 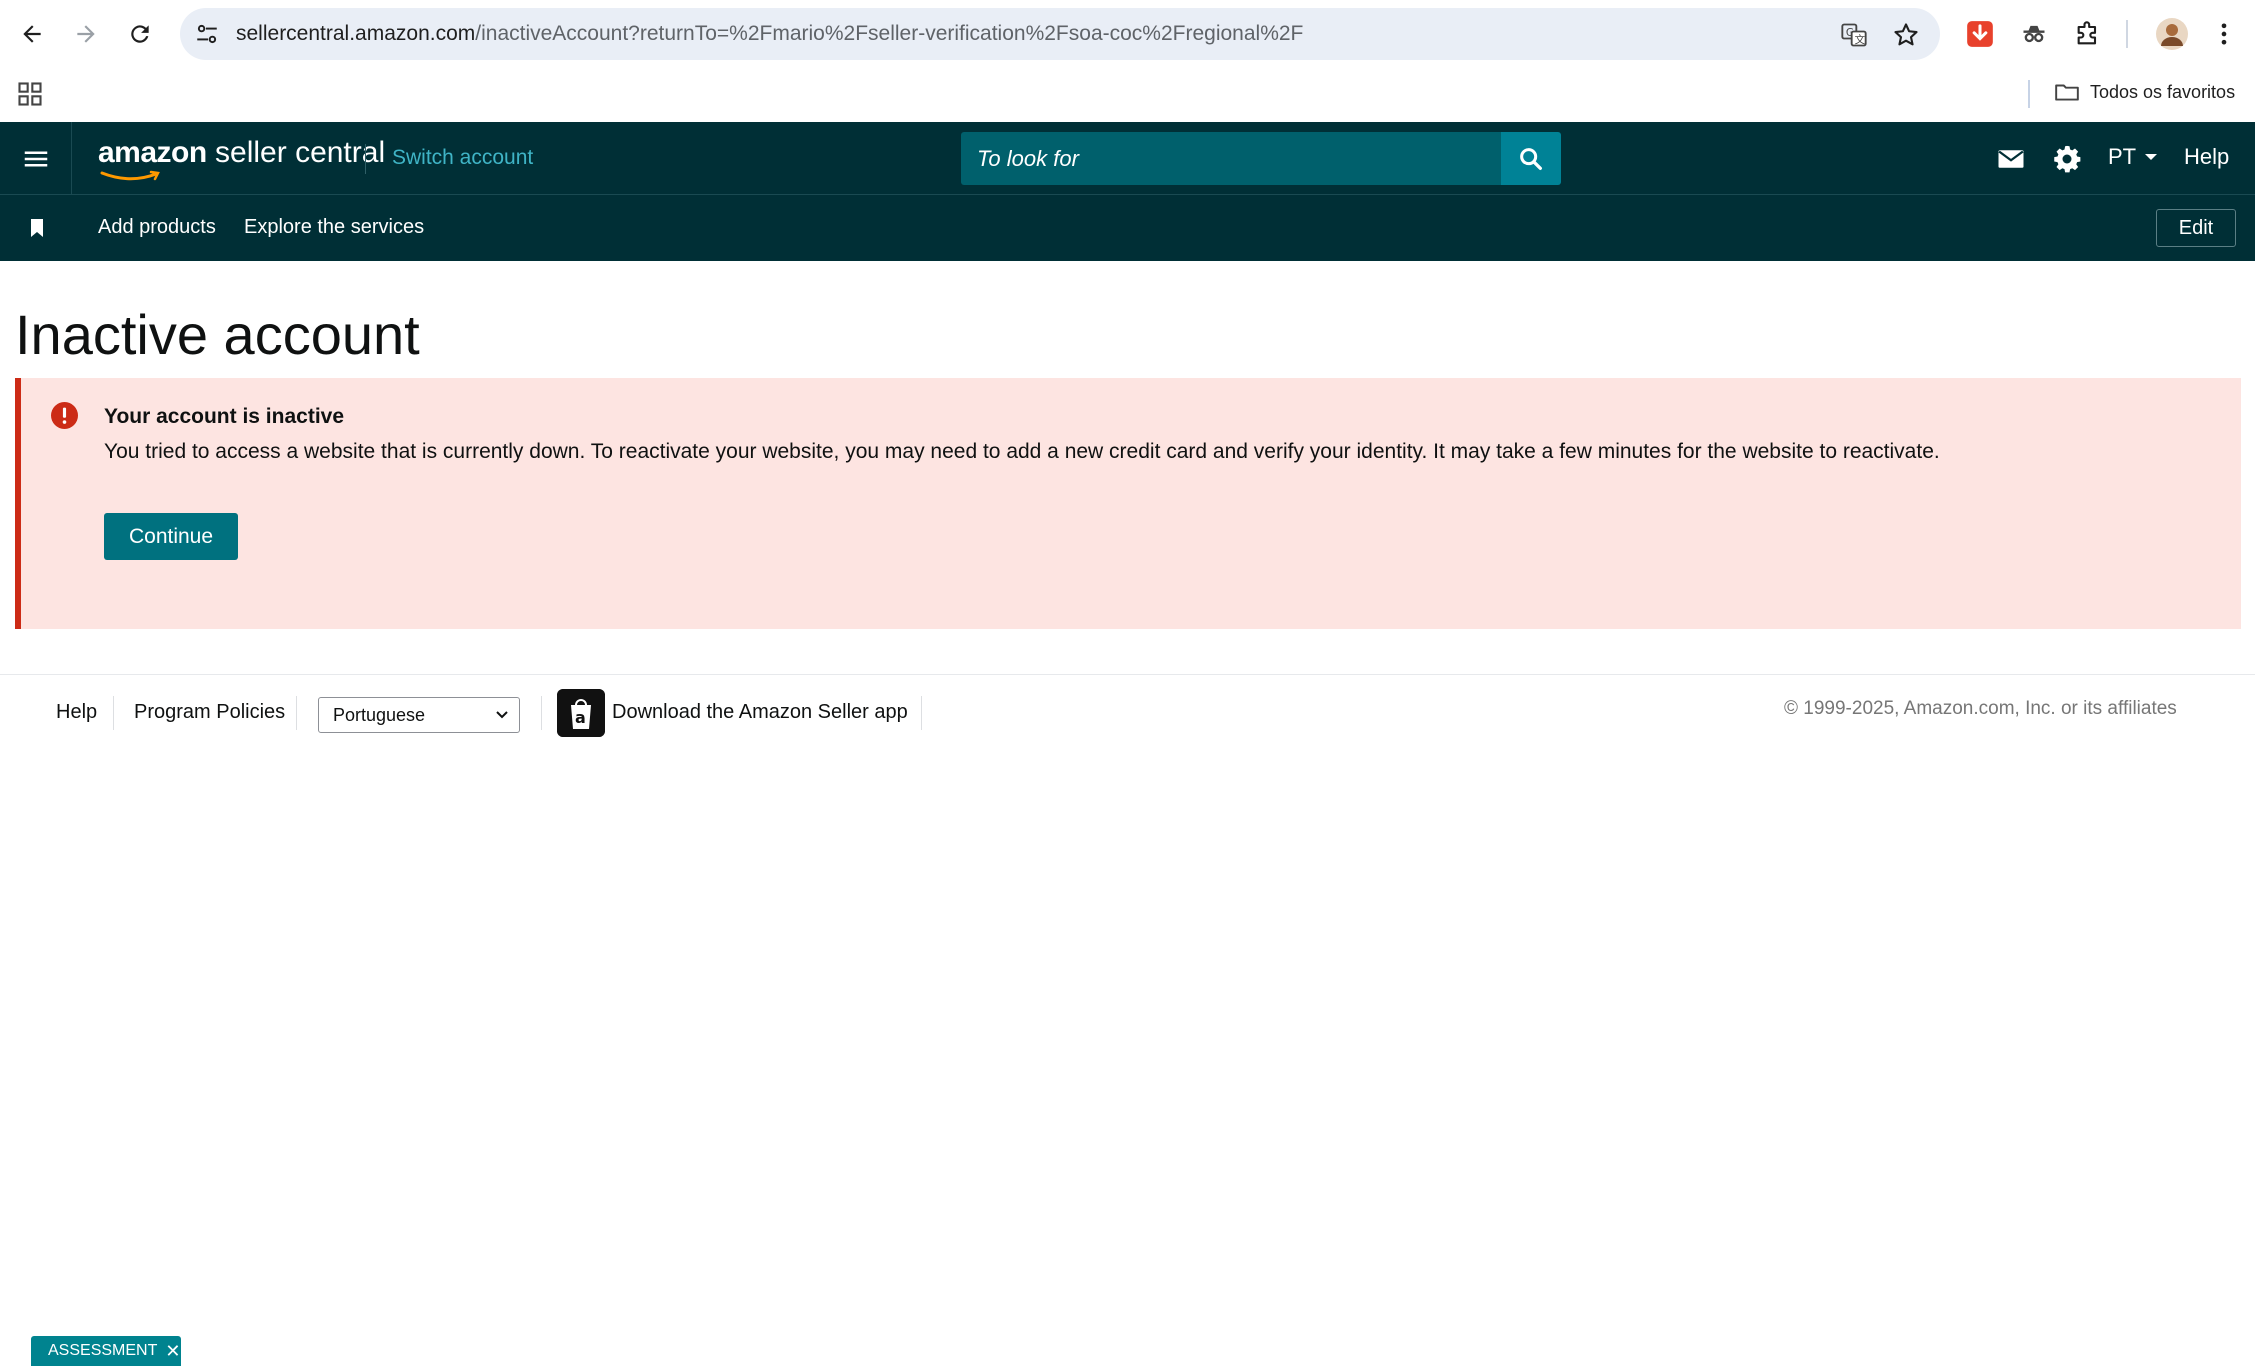 I want to click on extensions-puzzle-icon, so click(x=2088, y=34).